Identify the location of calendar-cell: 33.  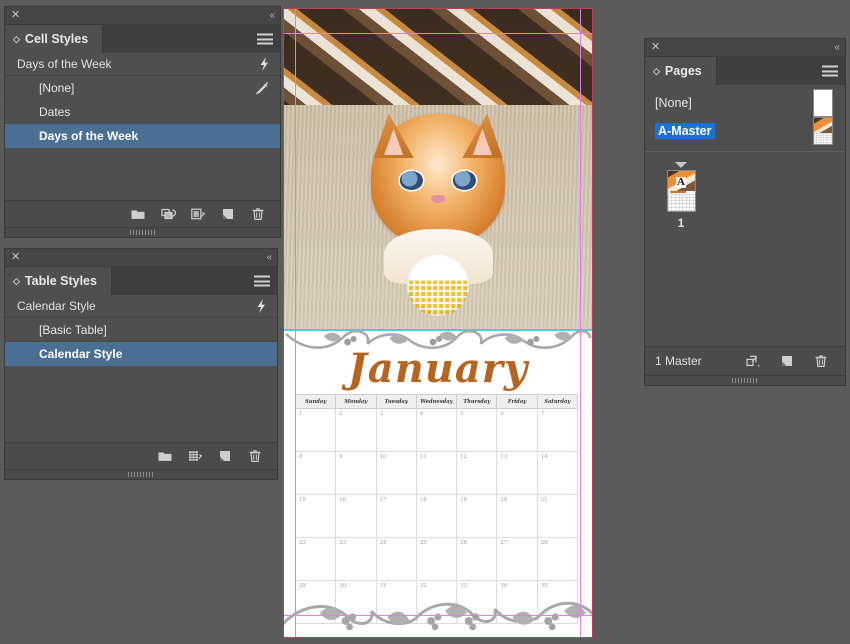
(477, 602).